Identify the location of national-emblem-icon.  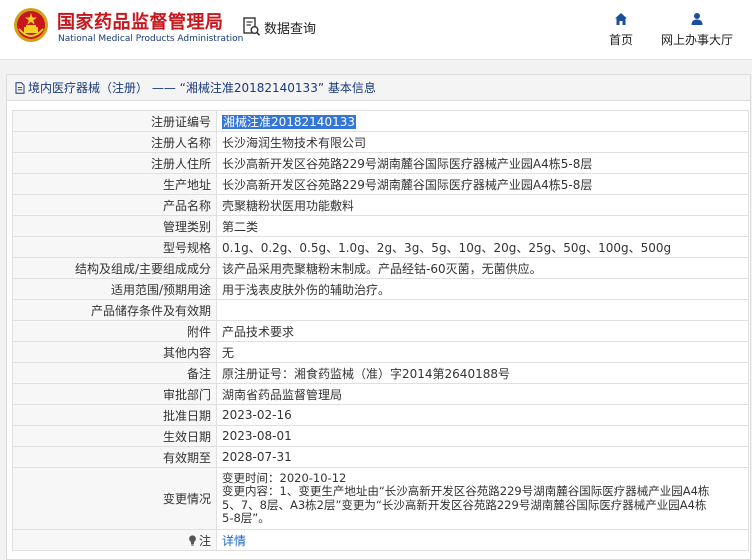
(31, 25).